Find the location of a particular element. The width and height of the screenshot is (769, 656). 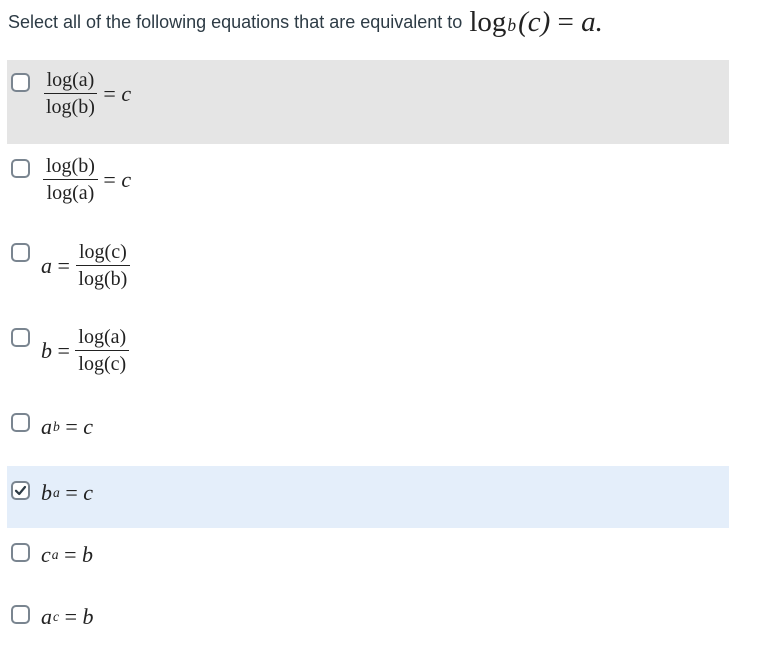

answer-equation-5: ab = c is located at coordinates (67, 427).